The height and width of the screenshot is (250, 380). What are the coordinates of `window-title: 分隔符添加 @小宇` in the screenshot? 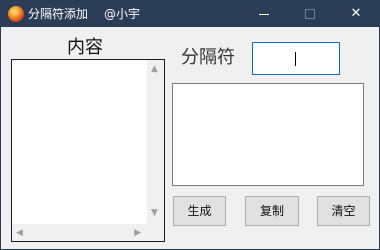 It's located at (84, 14).